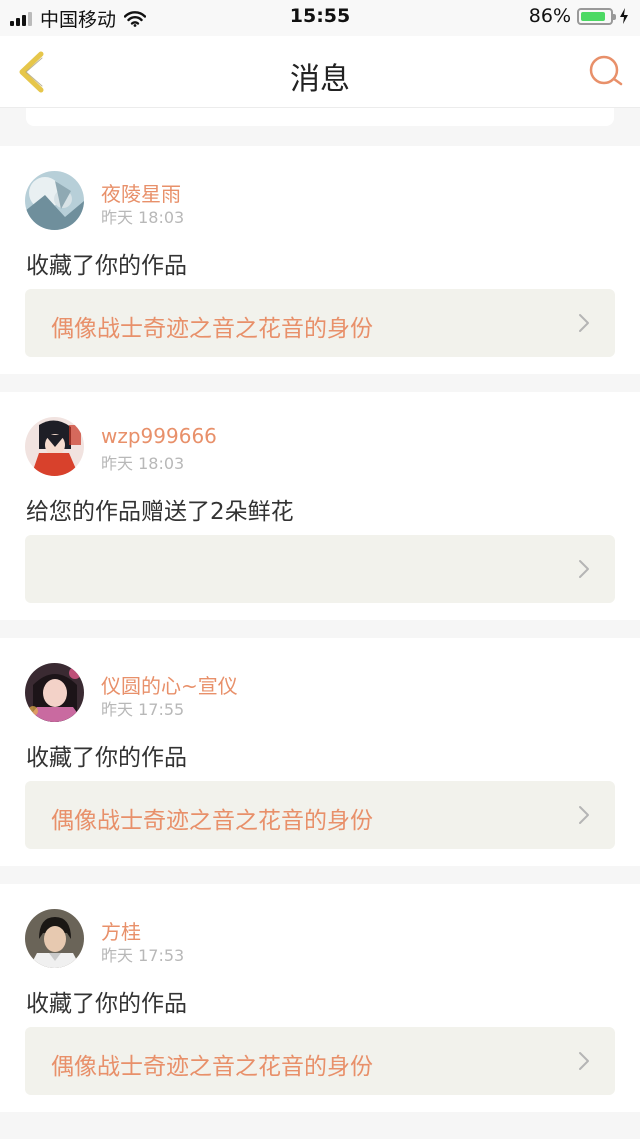  I want to click on status-bar: 中国移动 15:55 86%, so click(320, 18).